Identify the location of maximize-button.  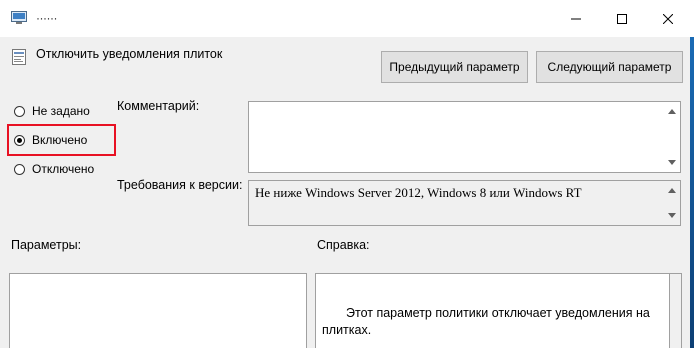
(622, 18).